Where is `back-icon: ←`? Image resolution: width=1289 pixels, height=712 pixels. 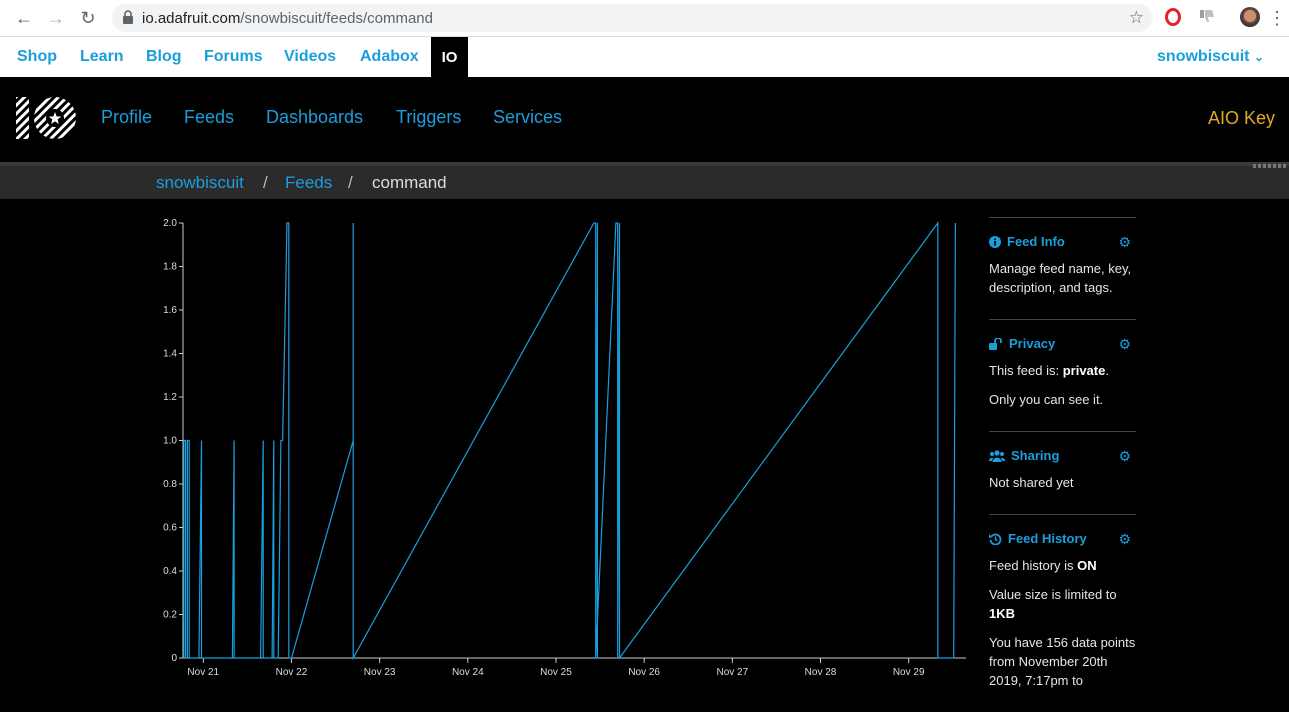 back-icon: ← is located at coordinates (24, 18).